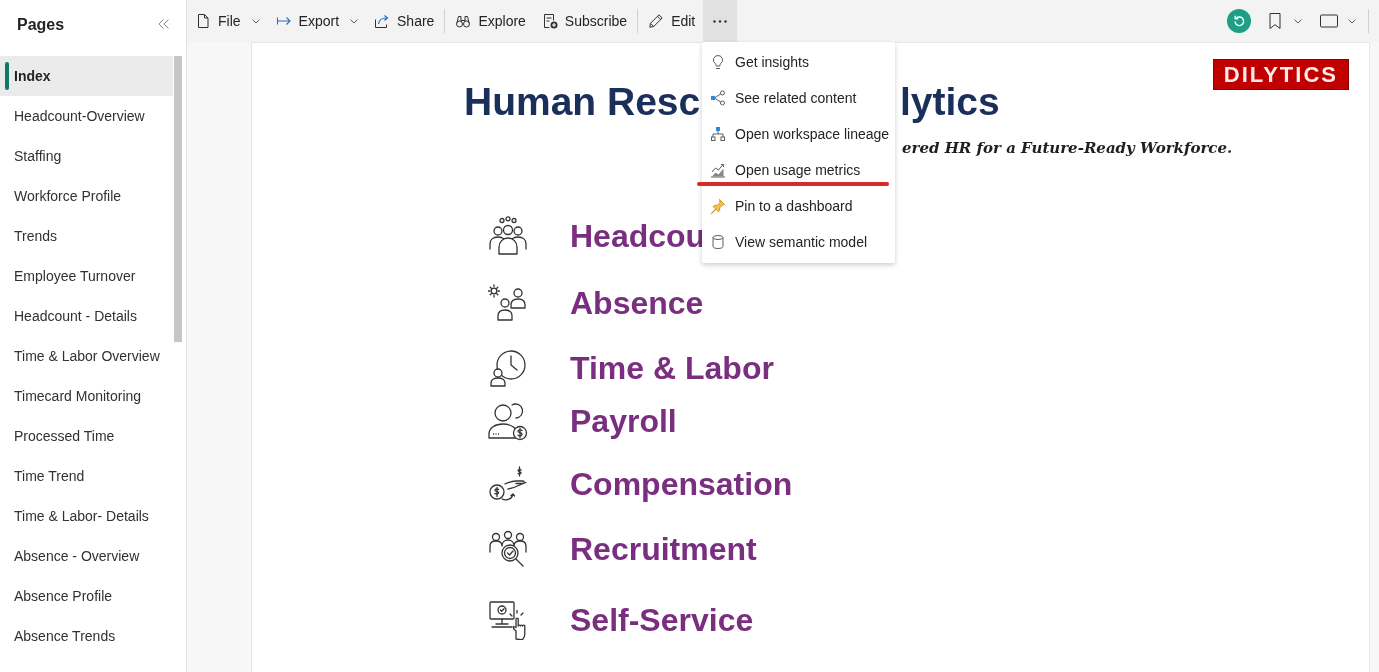 The height and width of the screenshot is (672, 1379). What do you see at coordinates (41, 25) in the screenshot?
I see `sidebar-title: Pages` at bounding box center [41, 25].